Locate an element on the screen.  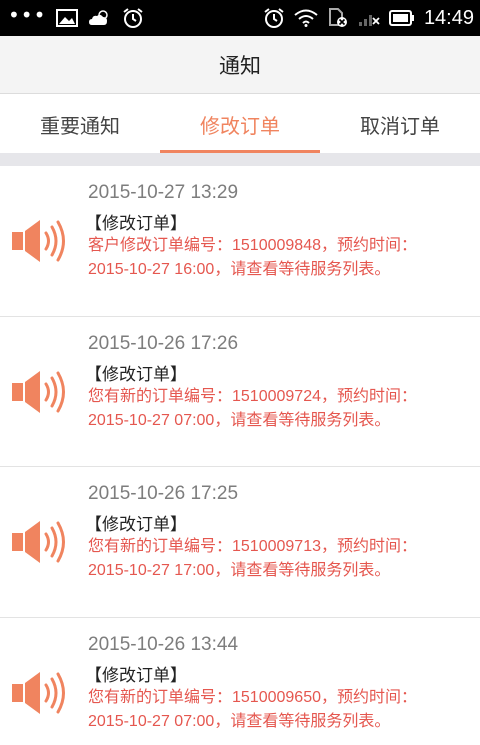
tab-bar: 重要通知 修改订单 取消订单 is located at coordinates (240, 124).